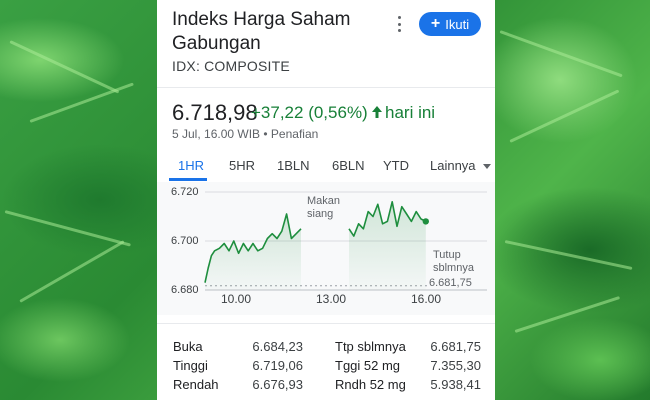 The width and height of the screenshot is (650, 400). Describe the element at coordinates (450, 283) in the screenshot. I see `prev-close-value: 6.681,75` at that location.